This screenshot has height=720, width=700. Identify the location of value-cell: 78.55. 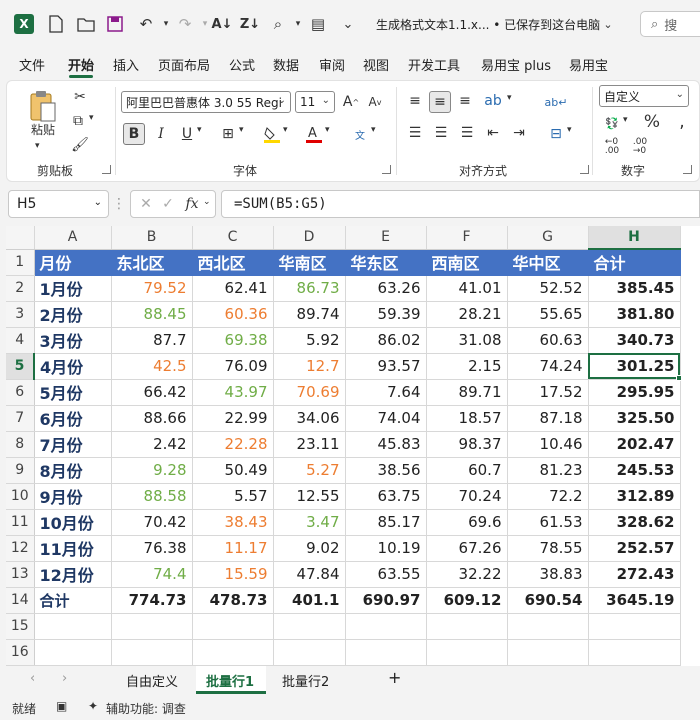
(548, 548).